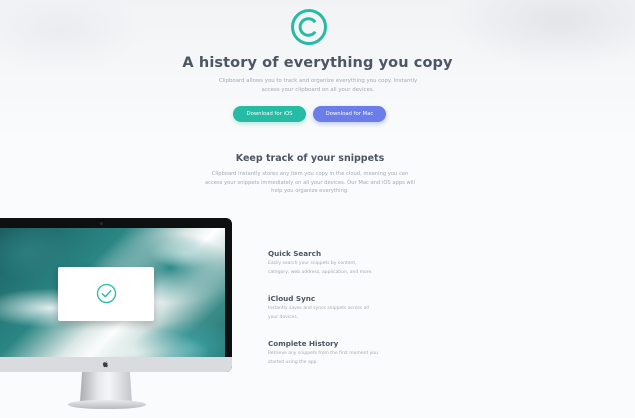 The width and height of the screenshot is (635, 418). What do you see at coordinates (101, 223) in the screenshot?
I see `camera-dot` at bounding box center [101, 223].